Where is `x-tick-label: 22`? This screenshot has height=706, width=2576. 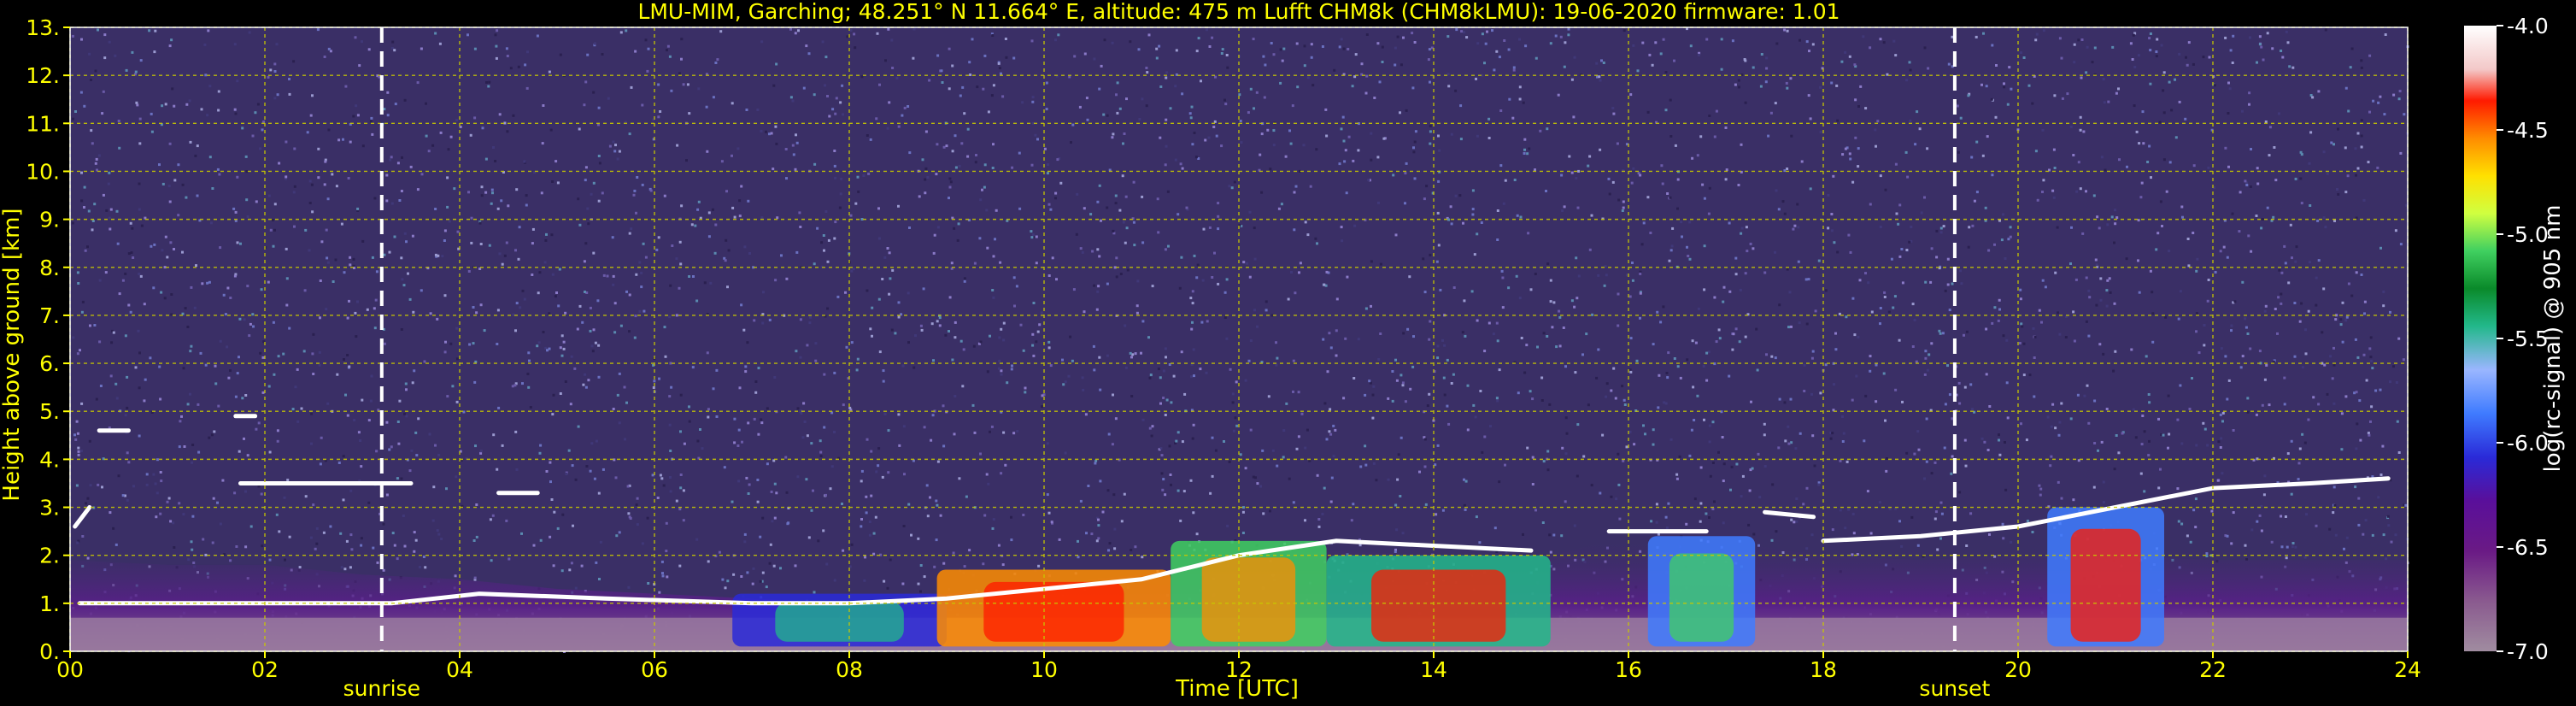
x-tick-label: 22 is located at coordinates (2213, 669).